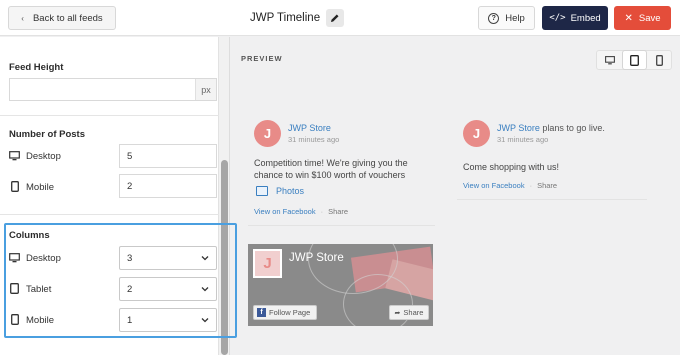 Image resolution: width=680 pixels, height=355 pixels. I want to click on help-button: ? Help, so click(506, 18).